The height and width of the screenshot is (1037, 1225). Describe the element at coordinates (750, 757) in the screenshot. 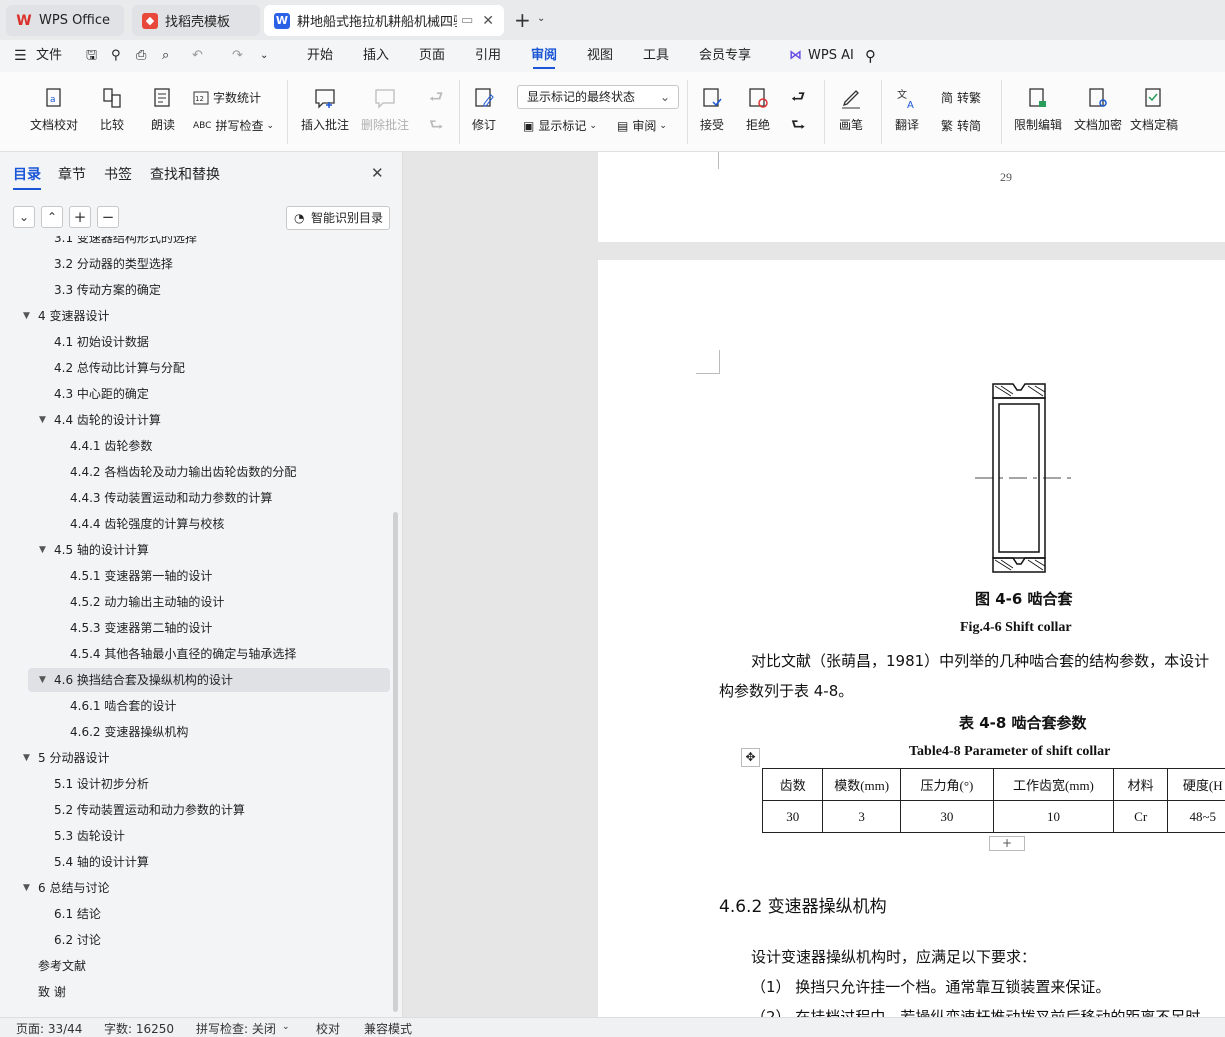

I see `table-move-handle-icon: ✥` at that location.